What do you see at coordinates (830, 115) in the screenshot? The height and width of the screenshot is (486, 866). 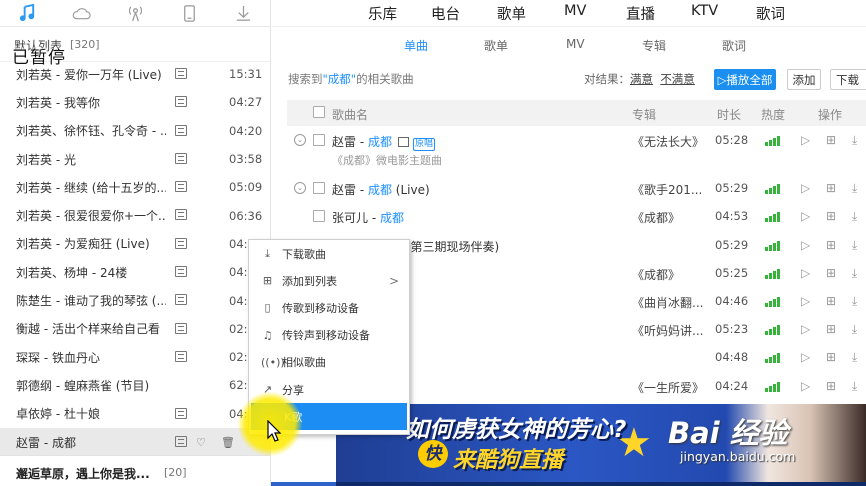 I see `col-ops: 操作` at bounding box center [830, 115].